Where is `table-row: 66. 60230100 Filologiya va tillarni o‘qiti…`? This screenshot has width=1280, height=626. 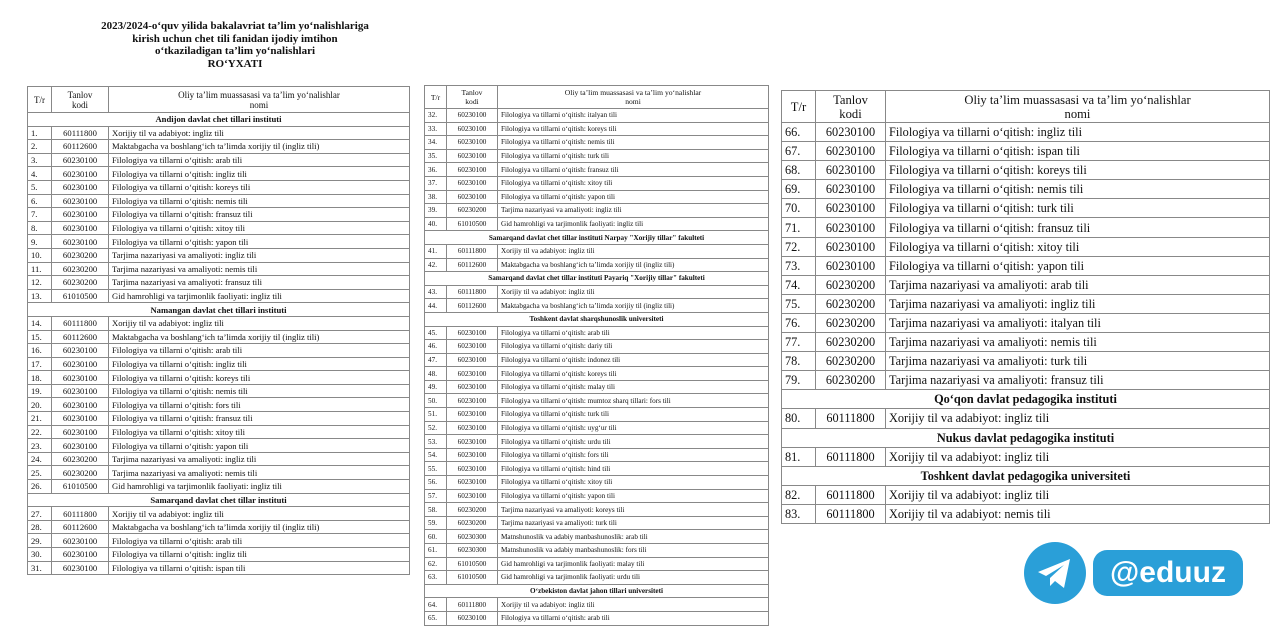 table-row: 66. 60230100 Filologiya va tillarni o‘qiti… is located at coordinates (1025, 132).